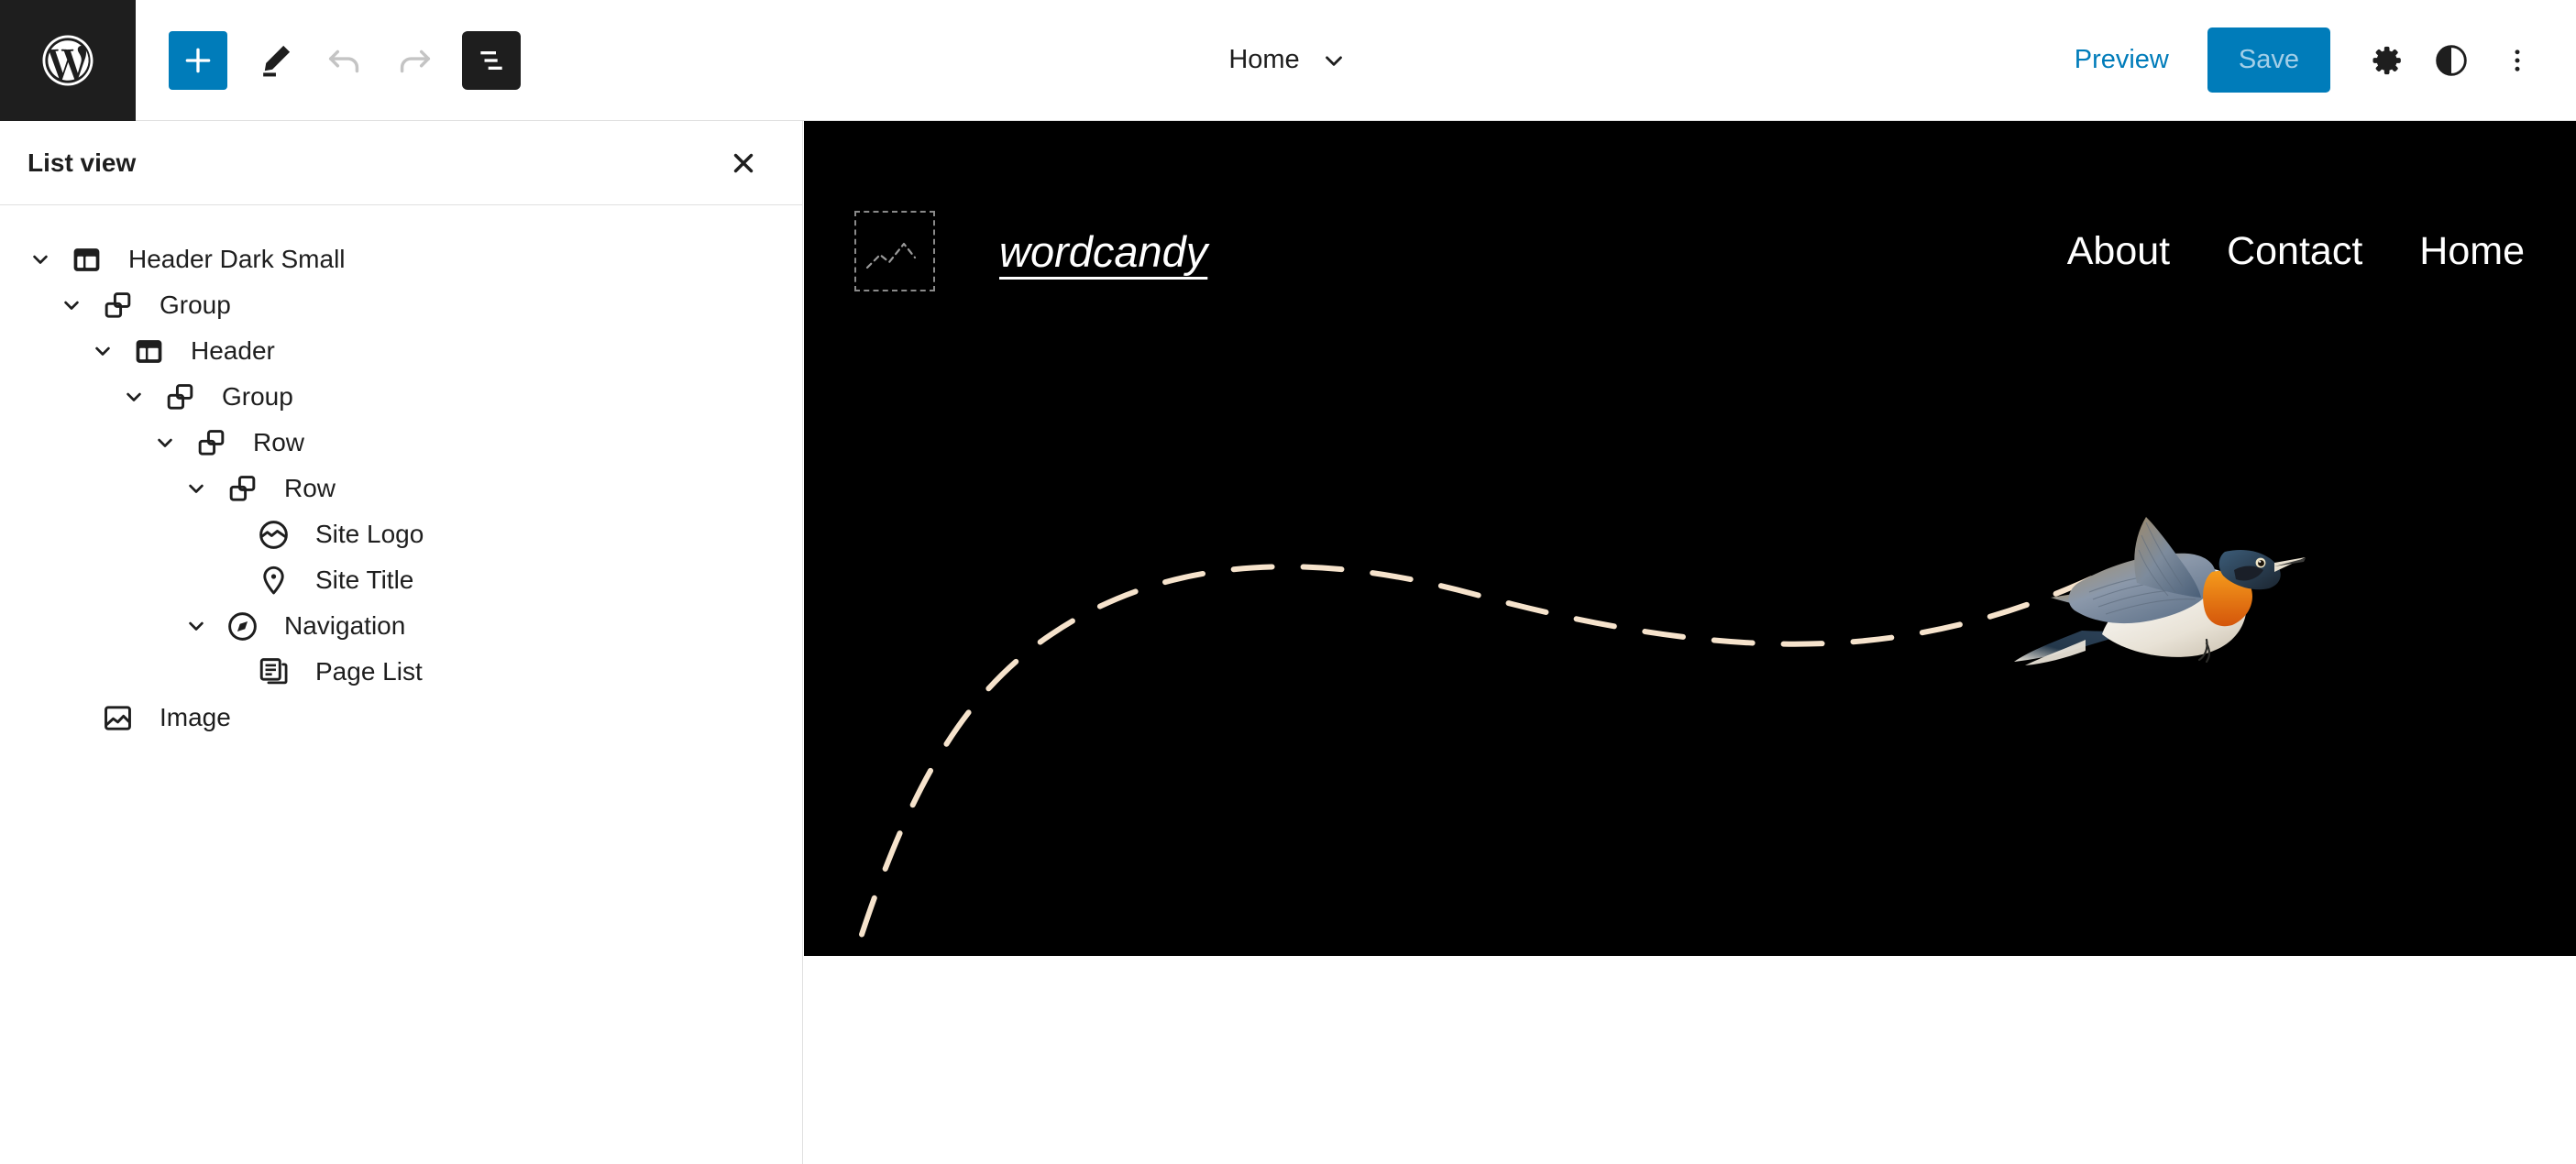 The width and height of the screenshot is (2576, 1164). Describe the element at coordinates (233, 350) in the screenshot. I see `block-tree-item-label: Header` at that location.